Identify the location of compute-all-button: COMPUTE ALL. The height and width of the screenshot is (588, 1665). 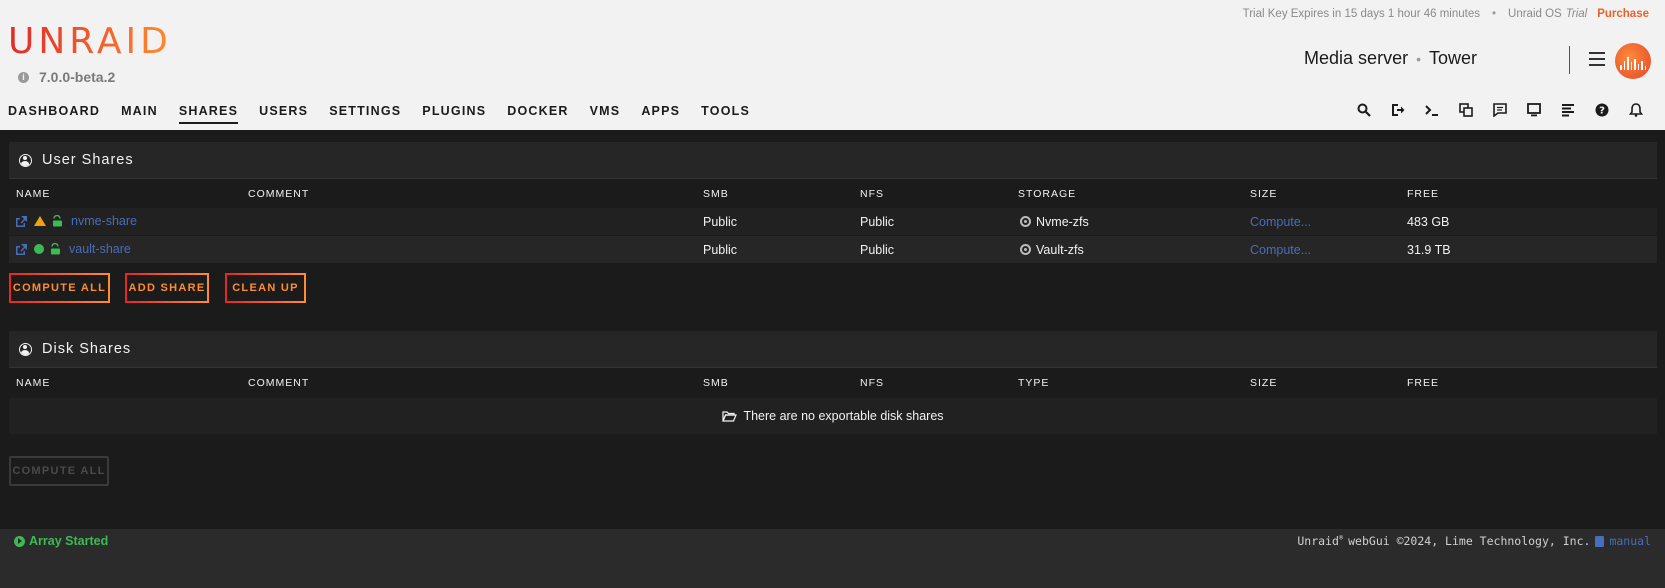
(59, 288).